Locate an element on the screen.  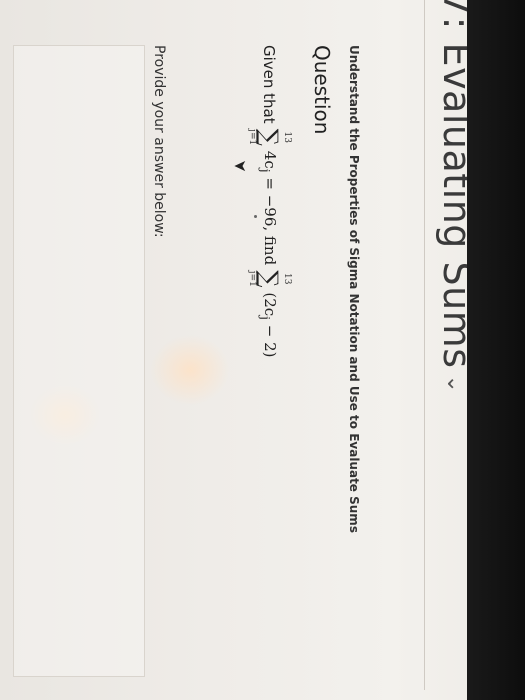
summation-2: 13 ∑ j=1 is located at coordinates (269, 279).